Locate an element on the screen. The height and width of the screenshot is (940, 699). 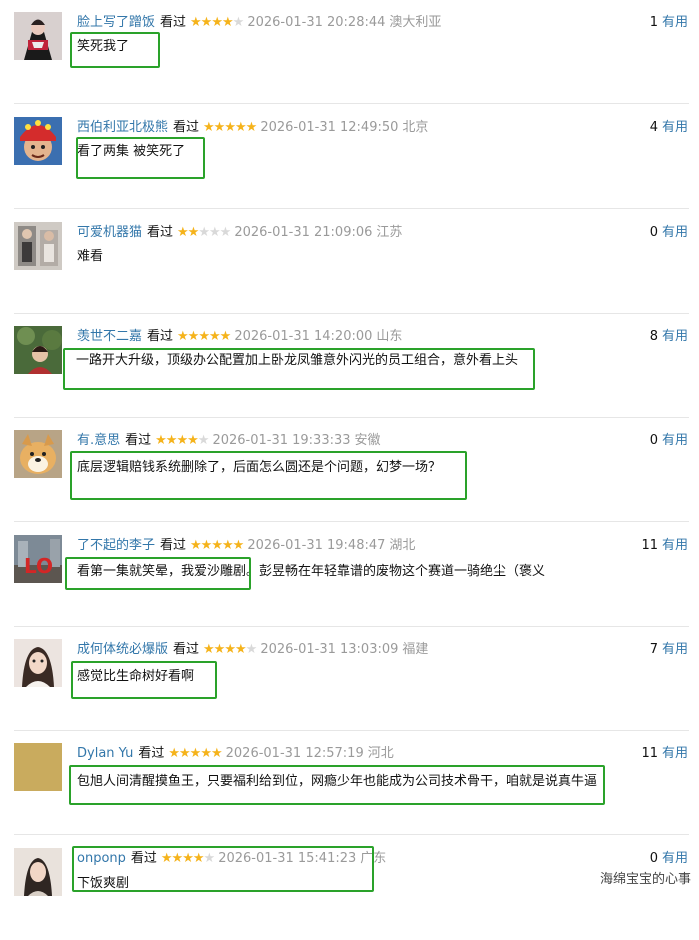
comment-meta: 西伯利亚北极熊 看过 ★★★★★ 2026-01-31 12:49:50 北京 is located at coordinates (252, 128).